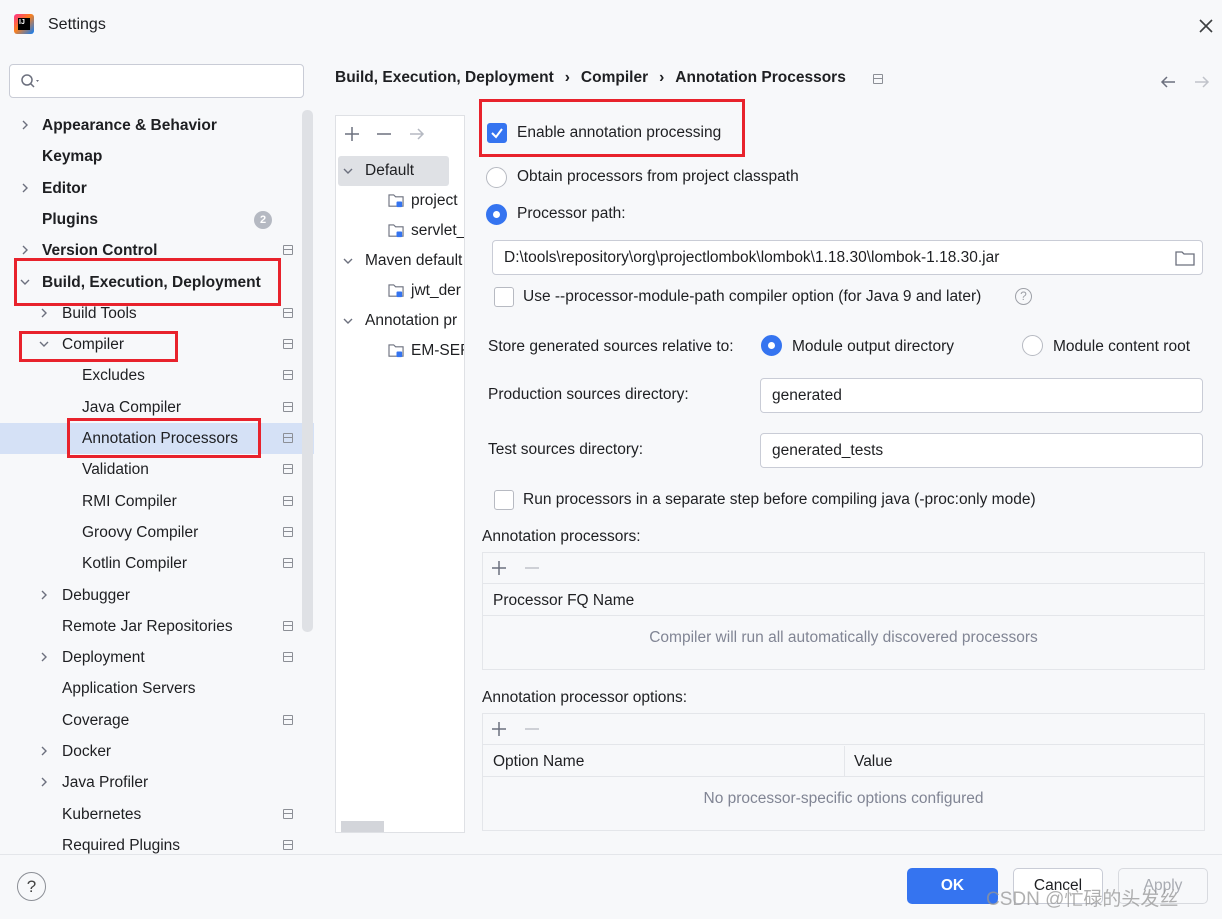 The image size is (1222, 919). Describe the element at coordinates (843, 600) in the screenshot. I see `processor-fq-name-header: Processor FQ Name` at that location.